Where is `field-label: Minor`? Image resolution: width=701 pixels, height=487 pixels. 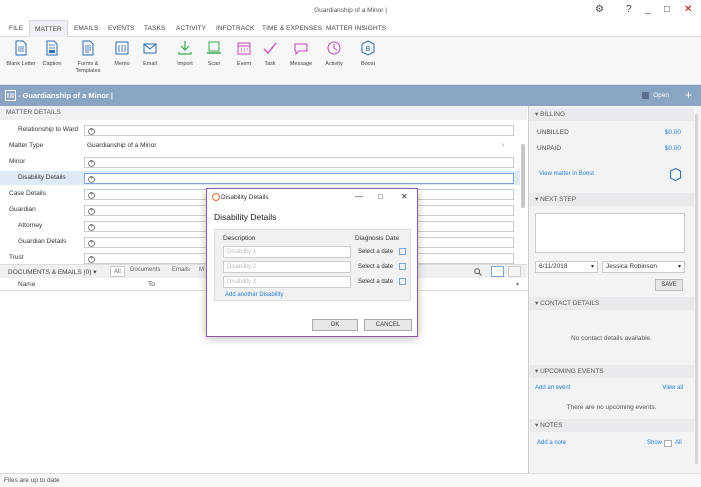 field-label: Minor is located at coordinates (17, 161).